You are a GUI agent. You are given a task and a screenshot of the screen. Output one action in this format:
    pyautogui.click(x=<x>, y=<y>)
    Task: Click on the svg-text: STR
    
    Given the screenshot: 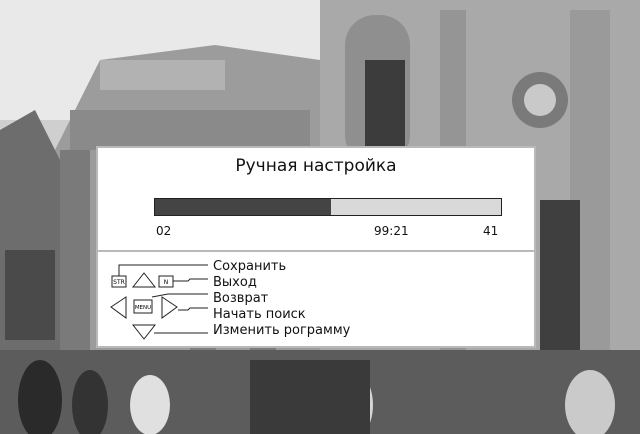 What is the action you would take?
    pyautogui.click(x=119, y=282)
    